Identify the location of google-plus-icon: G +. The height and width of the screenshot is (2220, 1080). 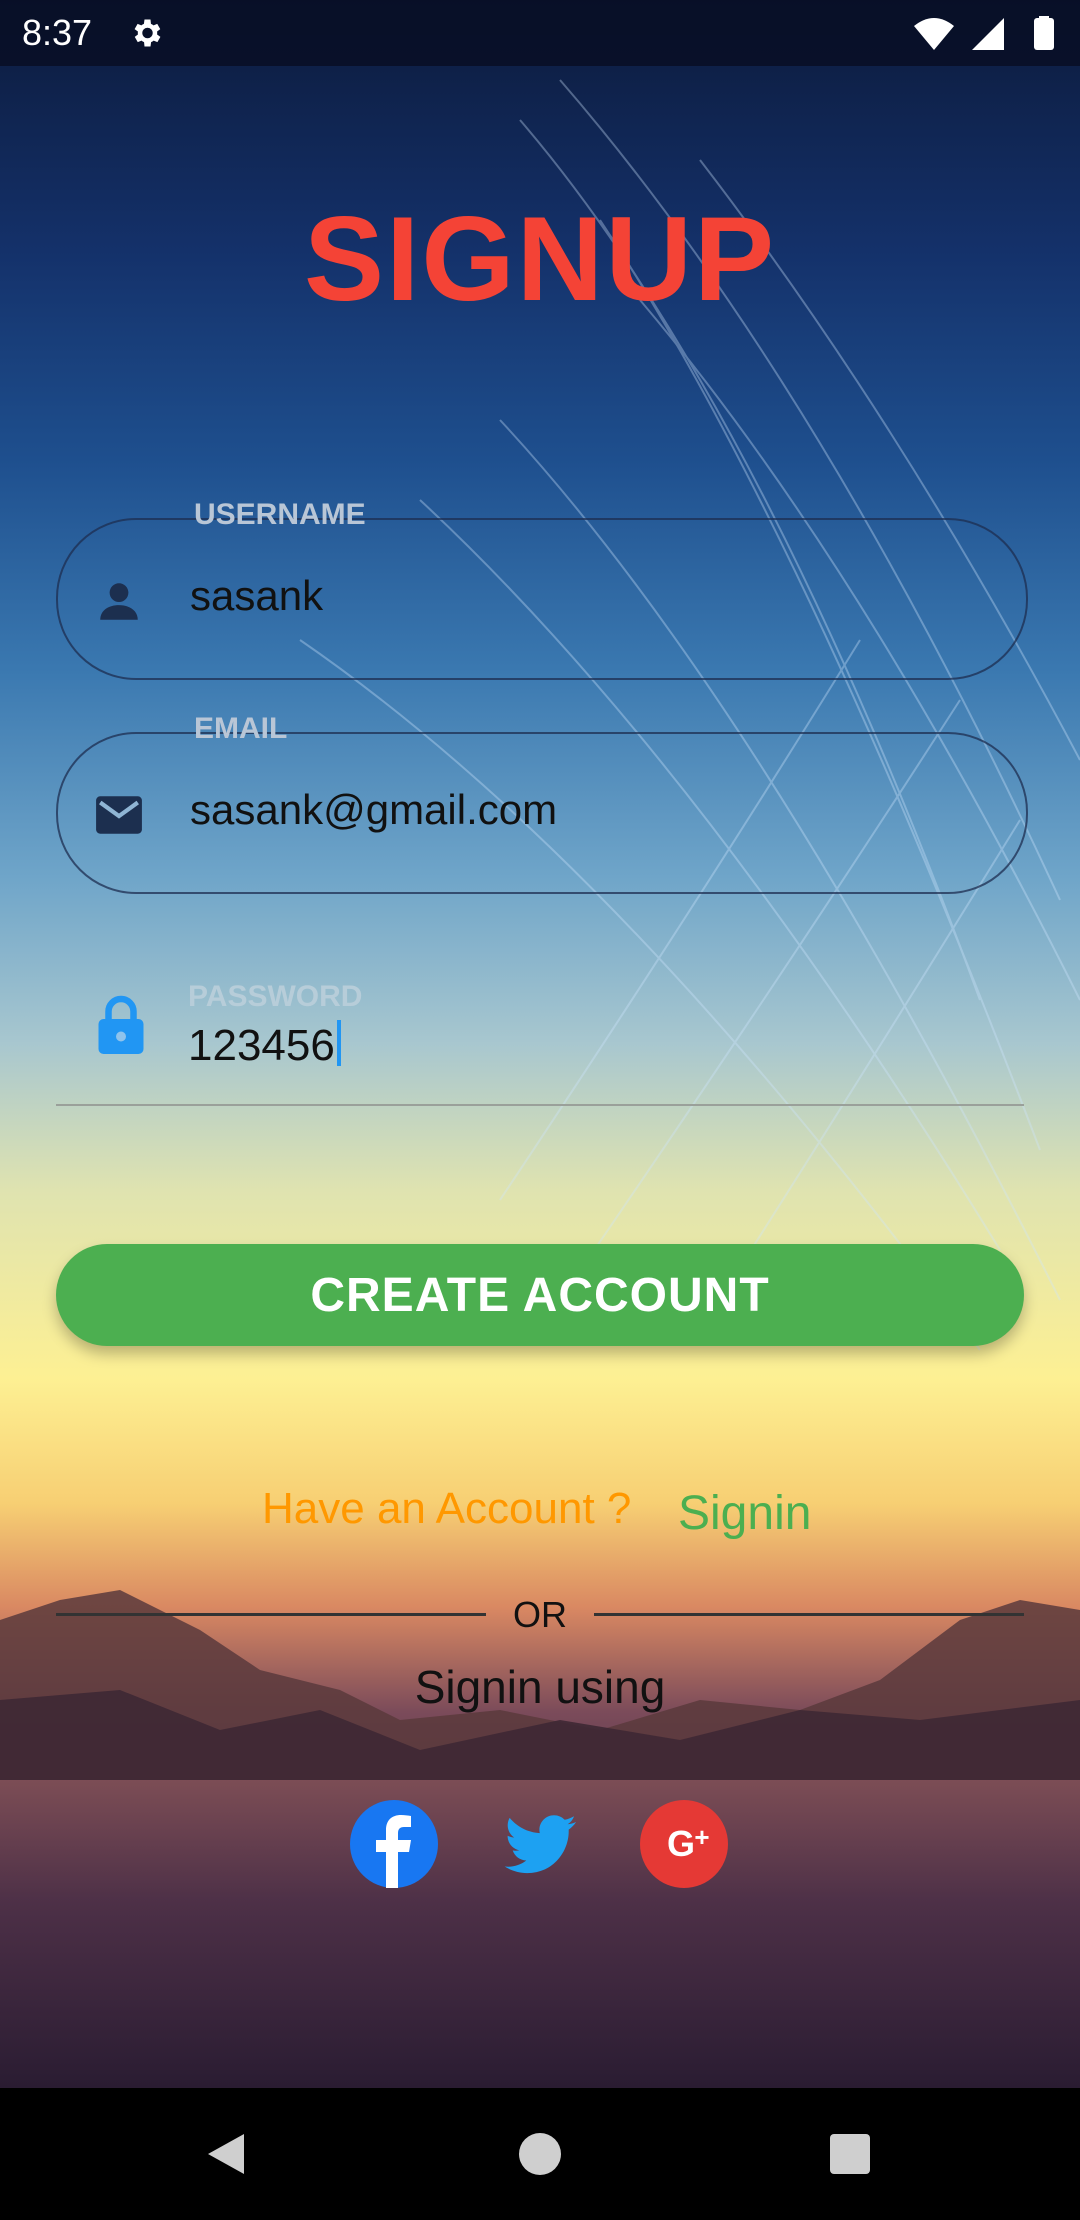
(684, 1844).